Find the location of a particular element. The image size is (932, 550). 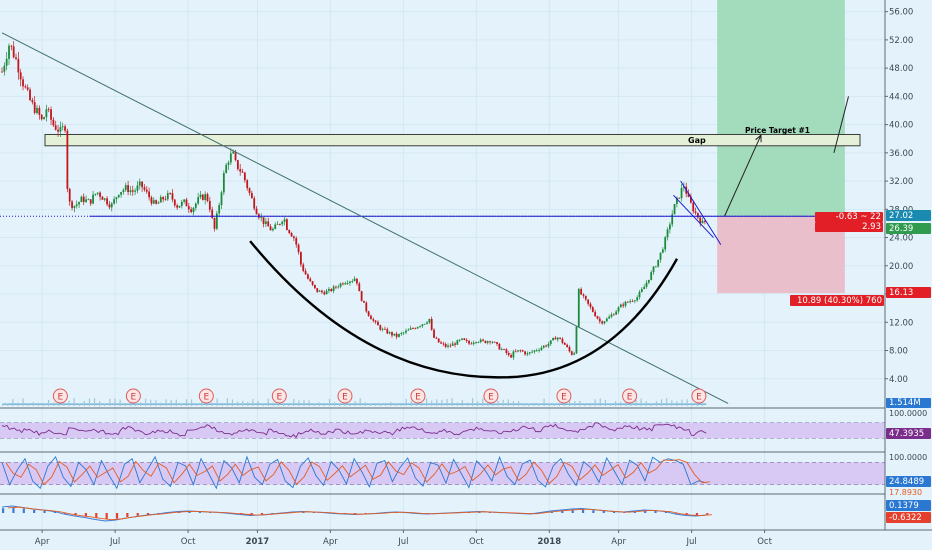

time-axis-label: Jul is located at coordinates (114, 542).